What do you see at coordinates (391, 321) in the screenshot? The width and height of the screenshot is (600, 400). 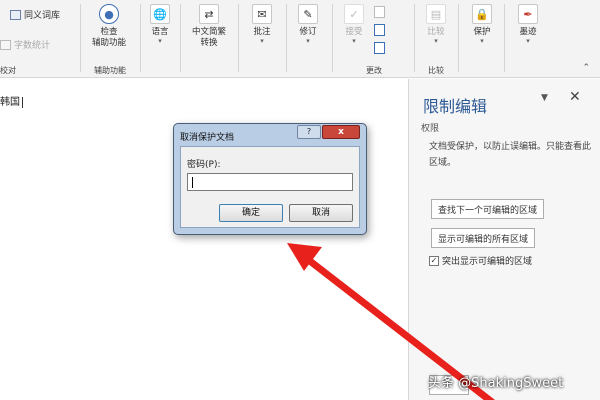 I see `annotation-arrow` at bounding box center [391, 321].